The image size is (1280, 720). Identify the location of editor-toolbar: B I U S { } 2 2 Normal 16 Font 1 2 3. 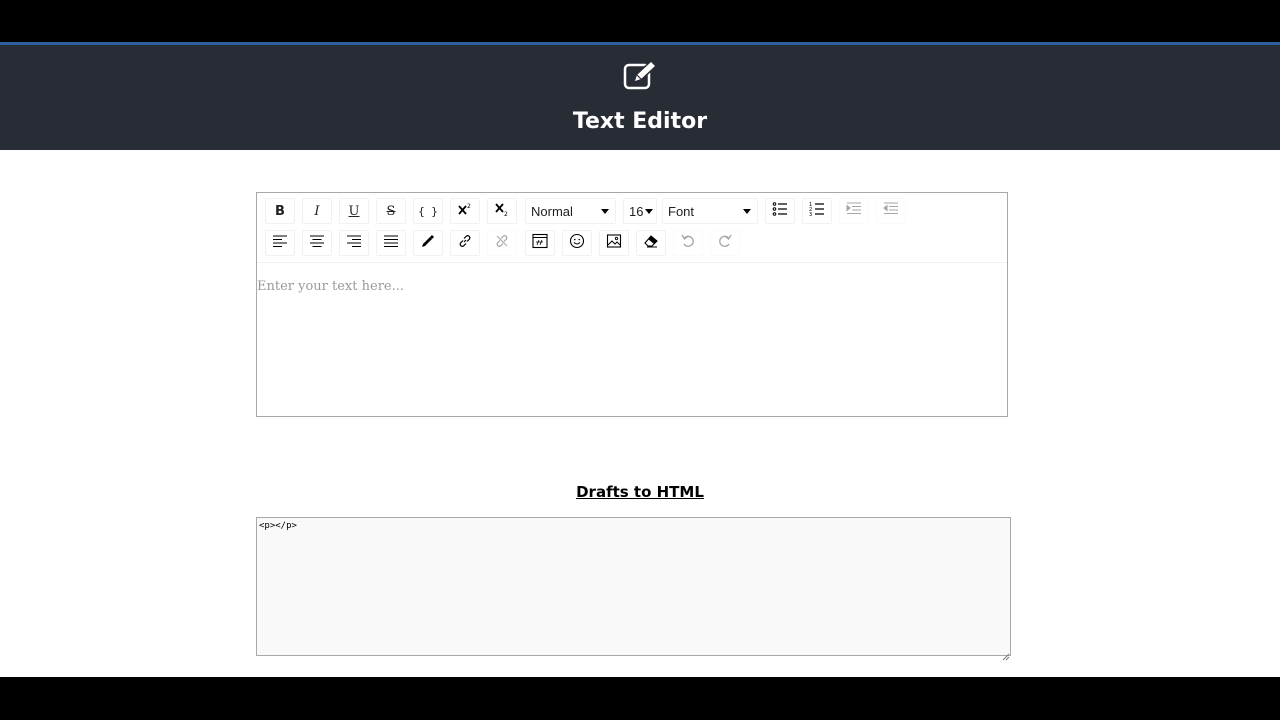
(632, 228).